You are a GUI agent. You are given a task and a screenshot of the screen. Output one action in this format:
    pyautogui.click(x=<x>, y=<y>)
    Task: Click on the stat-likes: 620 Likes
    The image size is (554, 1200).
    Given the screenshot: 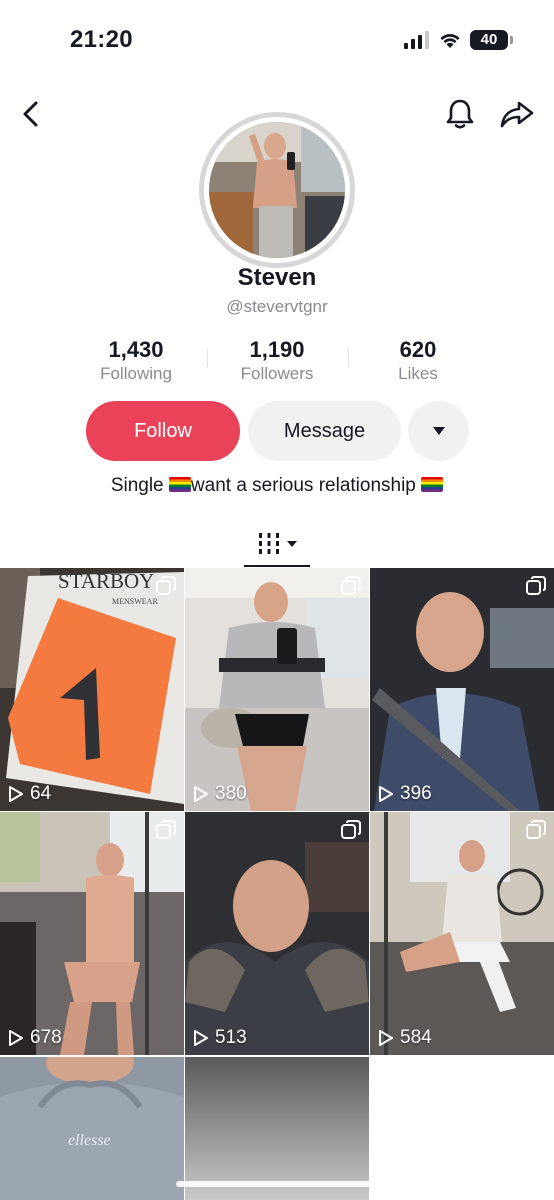 What is the action you would take?
    pyautogui.click(x=418, y=361)
    